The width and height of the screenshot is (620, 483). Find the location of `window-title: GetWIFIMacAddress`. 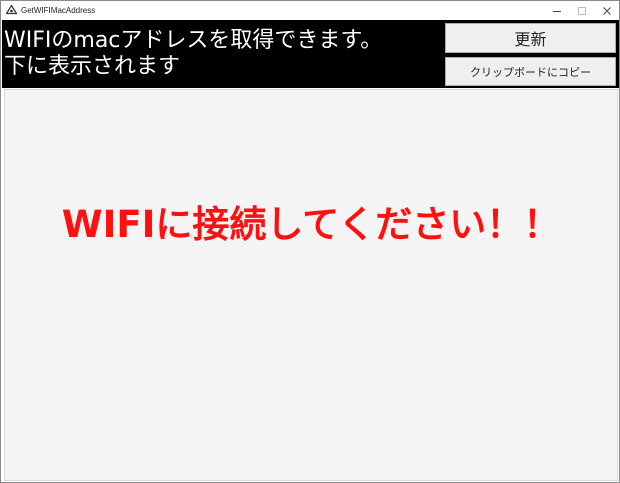

window-title: GetWIFIMacAddress is located at coordinates (58, 10).